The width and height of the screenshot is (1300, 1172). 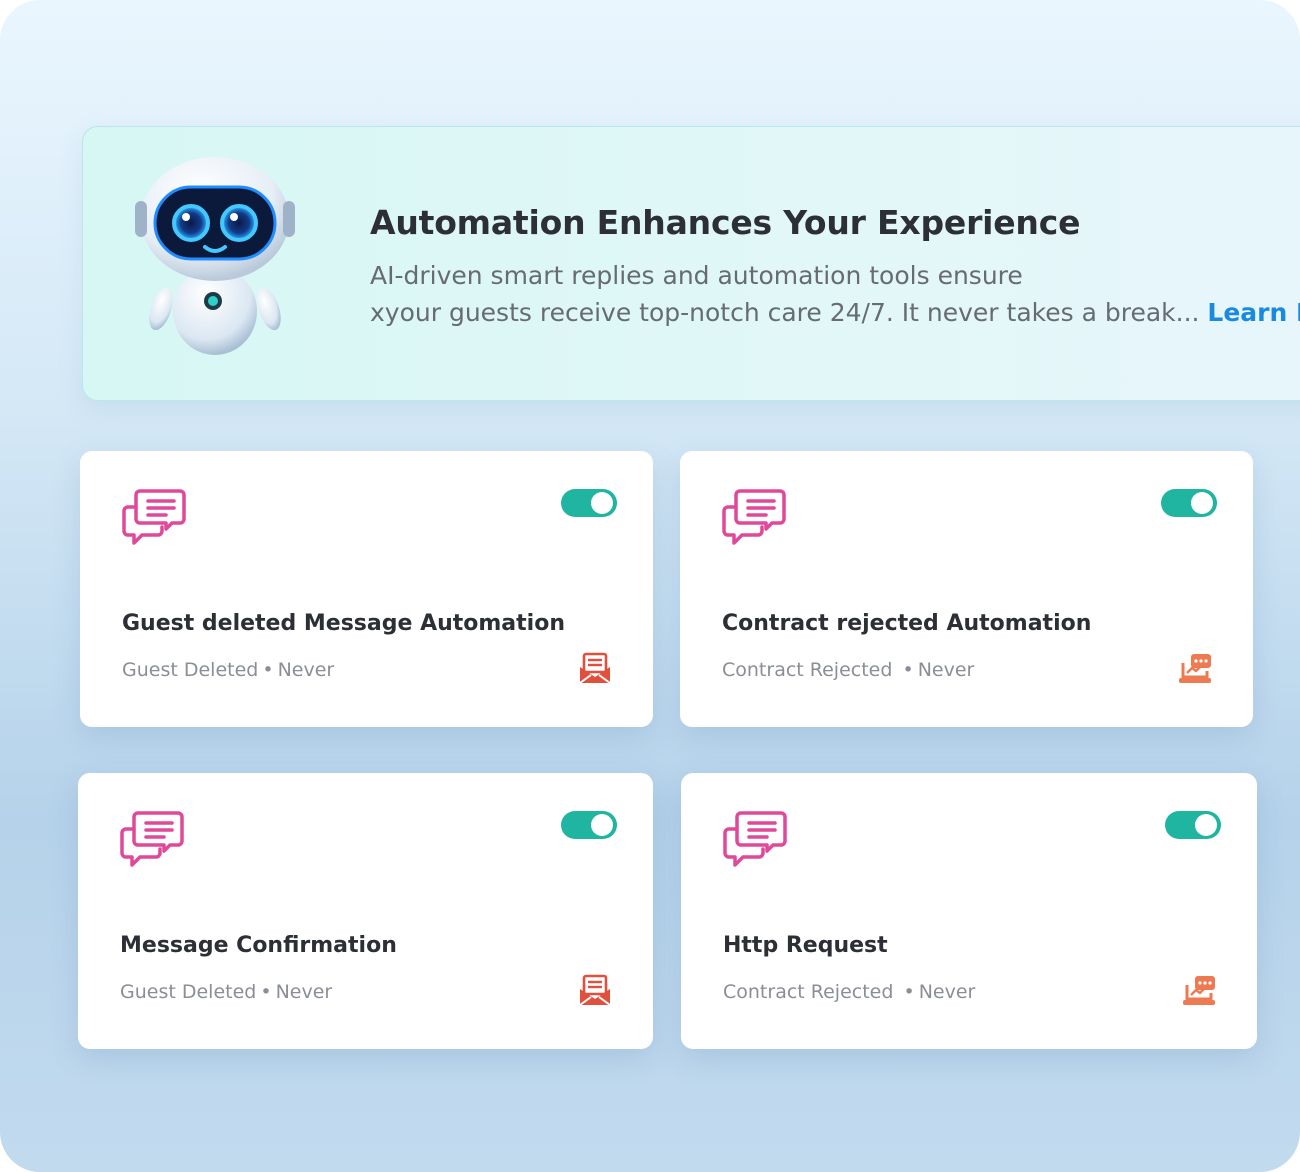 What do you see at coordinates (969, 911) in the screenshot?
I see `automation-card: Http Request Contract Rejected • Never` at bounding box center [969, 911].